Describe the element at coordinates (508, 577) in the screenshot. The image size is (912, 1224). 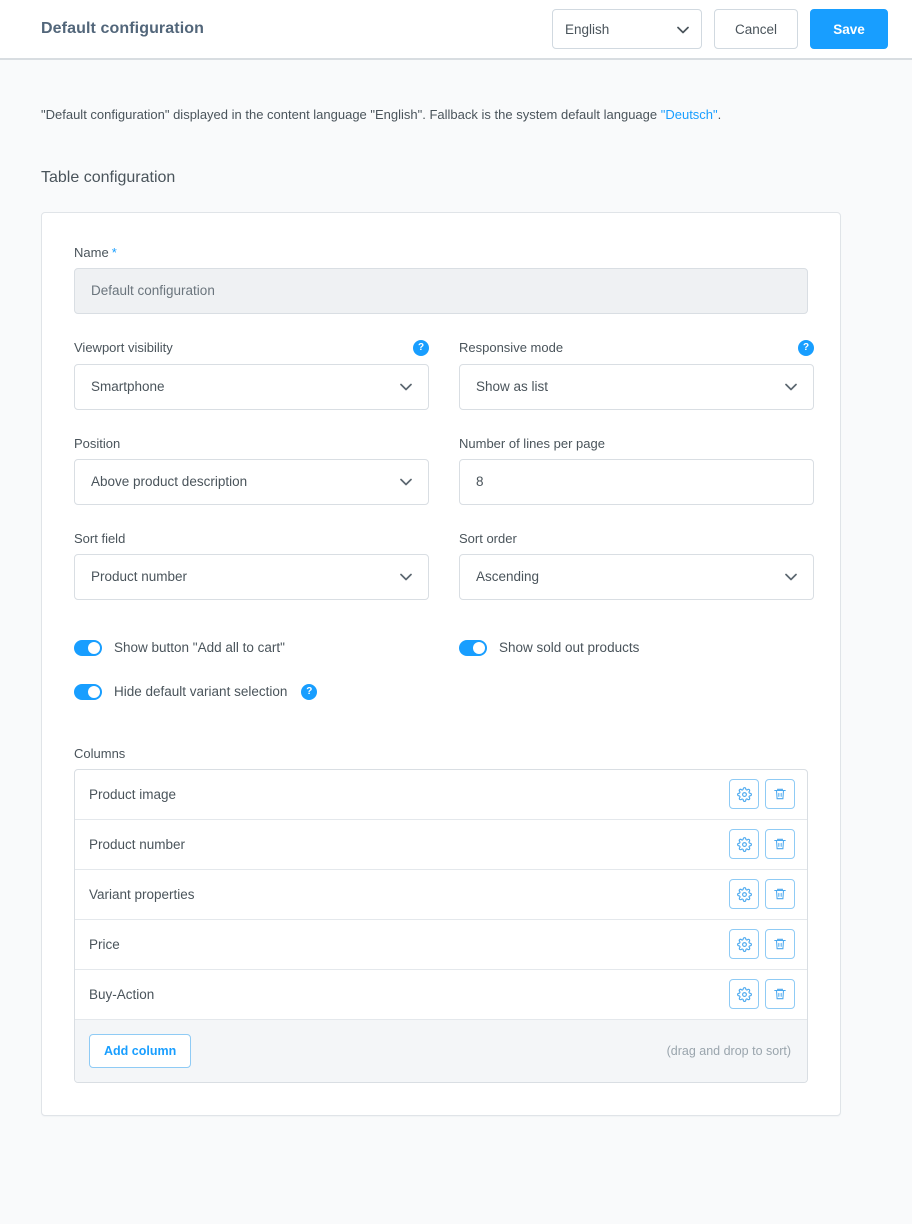
I see `sort-order-value: Ascending` at that location.